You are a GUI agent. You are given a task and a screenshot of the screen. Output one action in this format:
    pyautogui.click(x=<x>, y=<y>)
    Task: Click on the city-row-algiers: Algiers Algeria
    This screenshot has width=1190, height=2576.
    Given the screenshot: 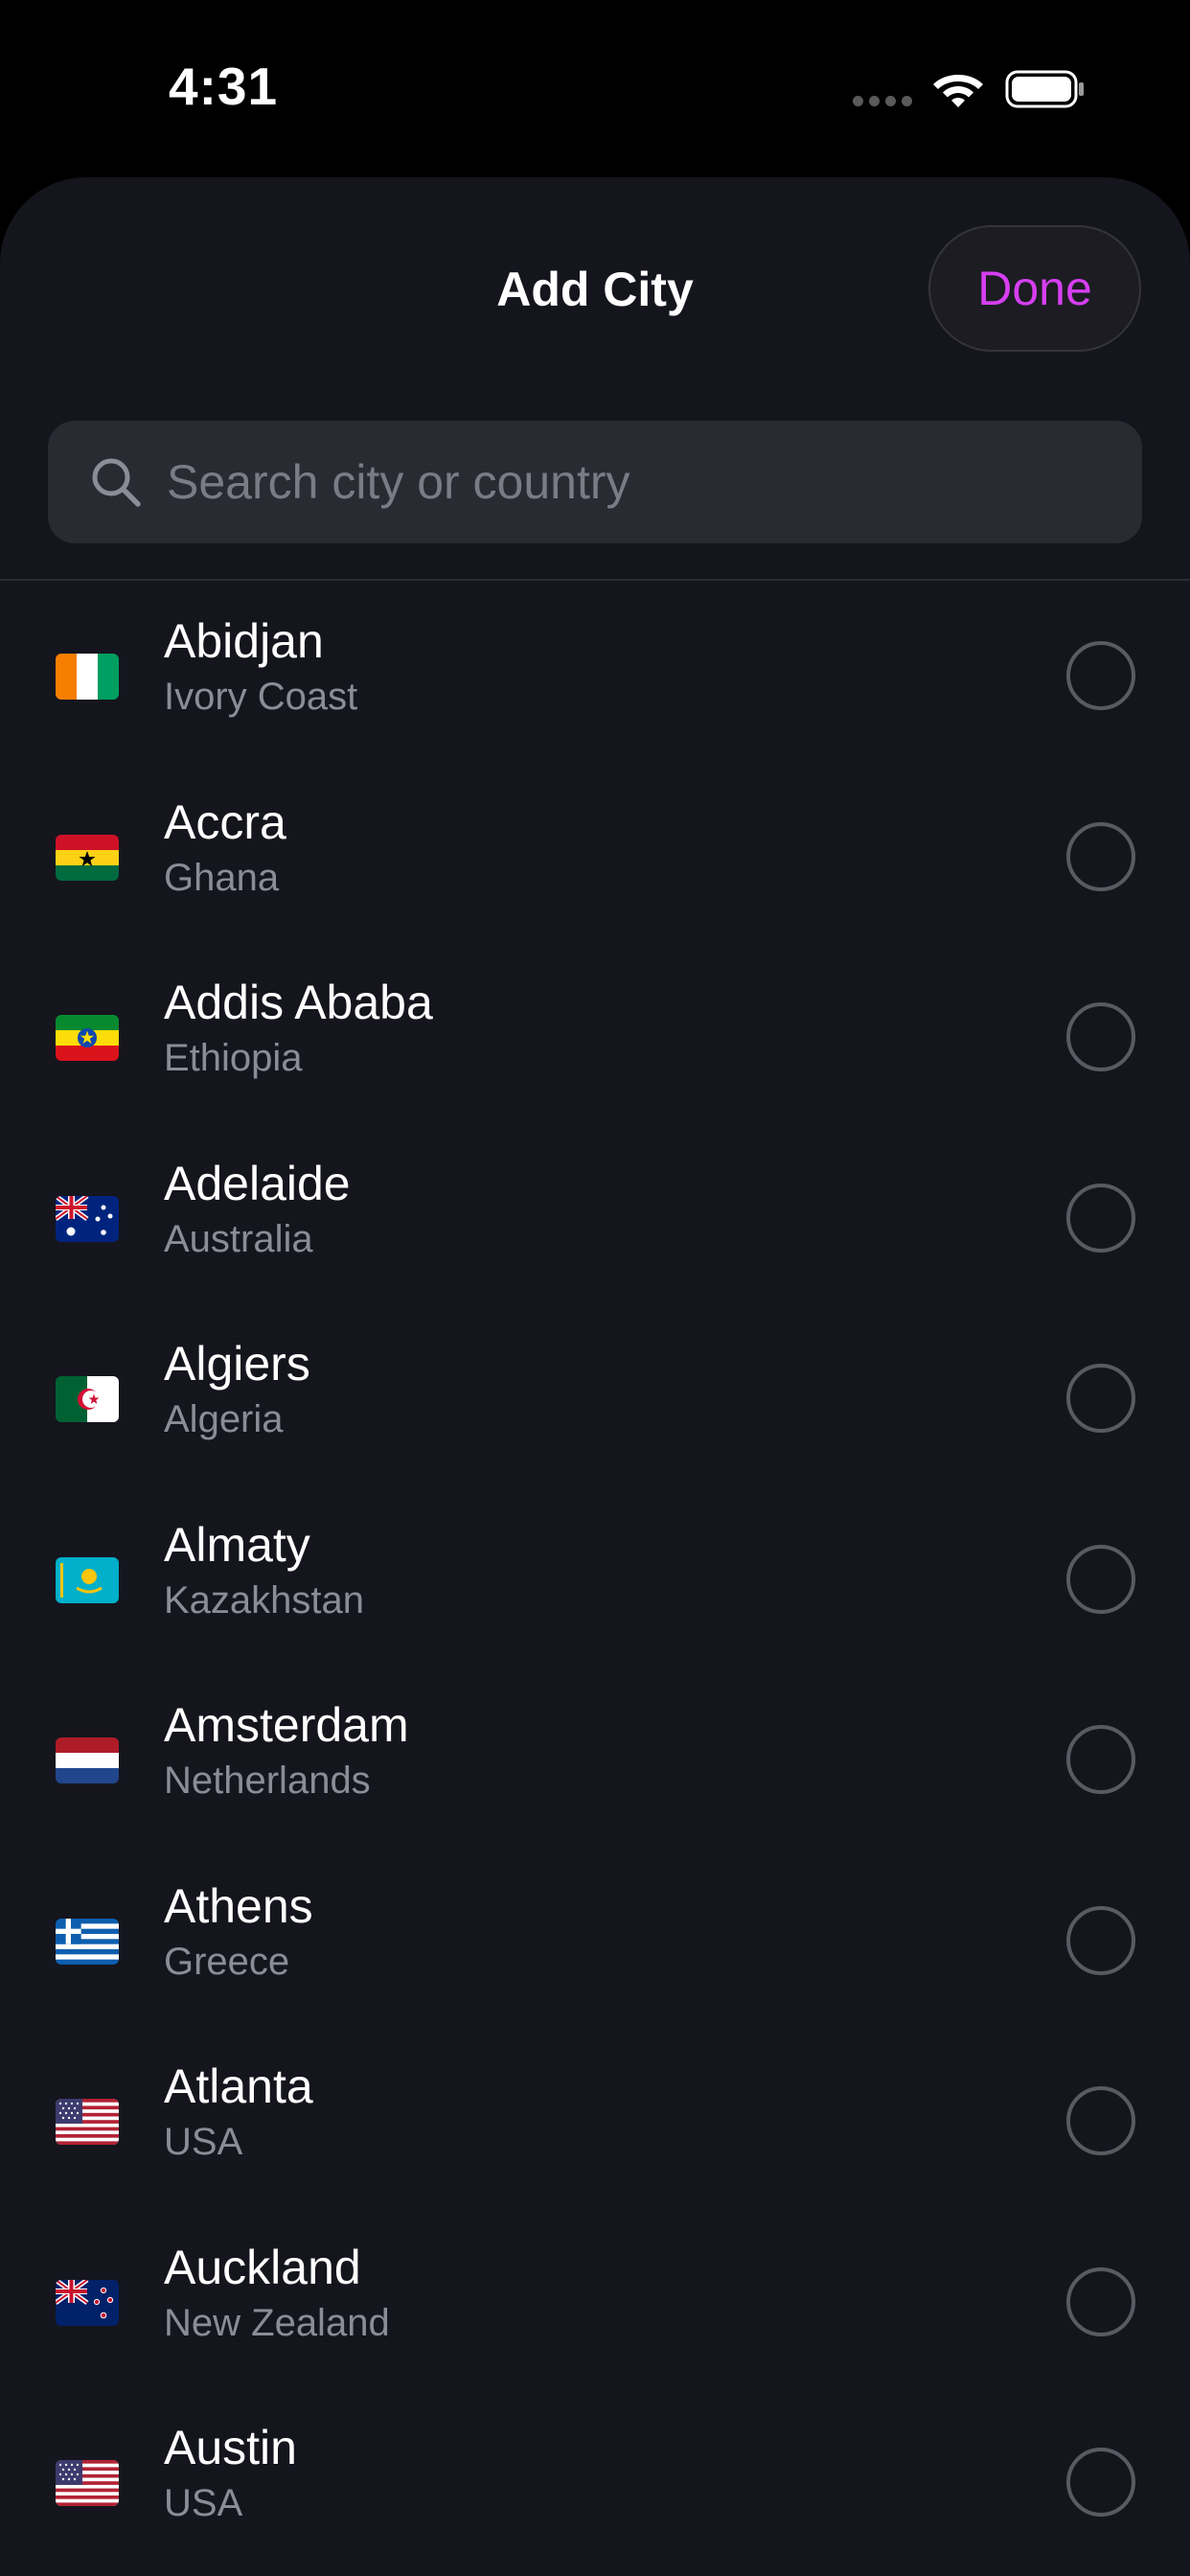 What is the action you would take?
    pyautogui.click(x=595, y=1393)
    